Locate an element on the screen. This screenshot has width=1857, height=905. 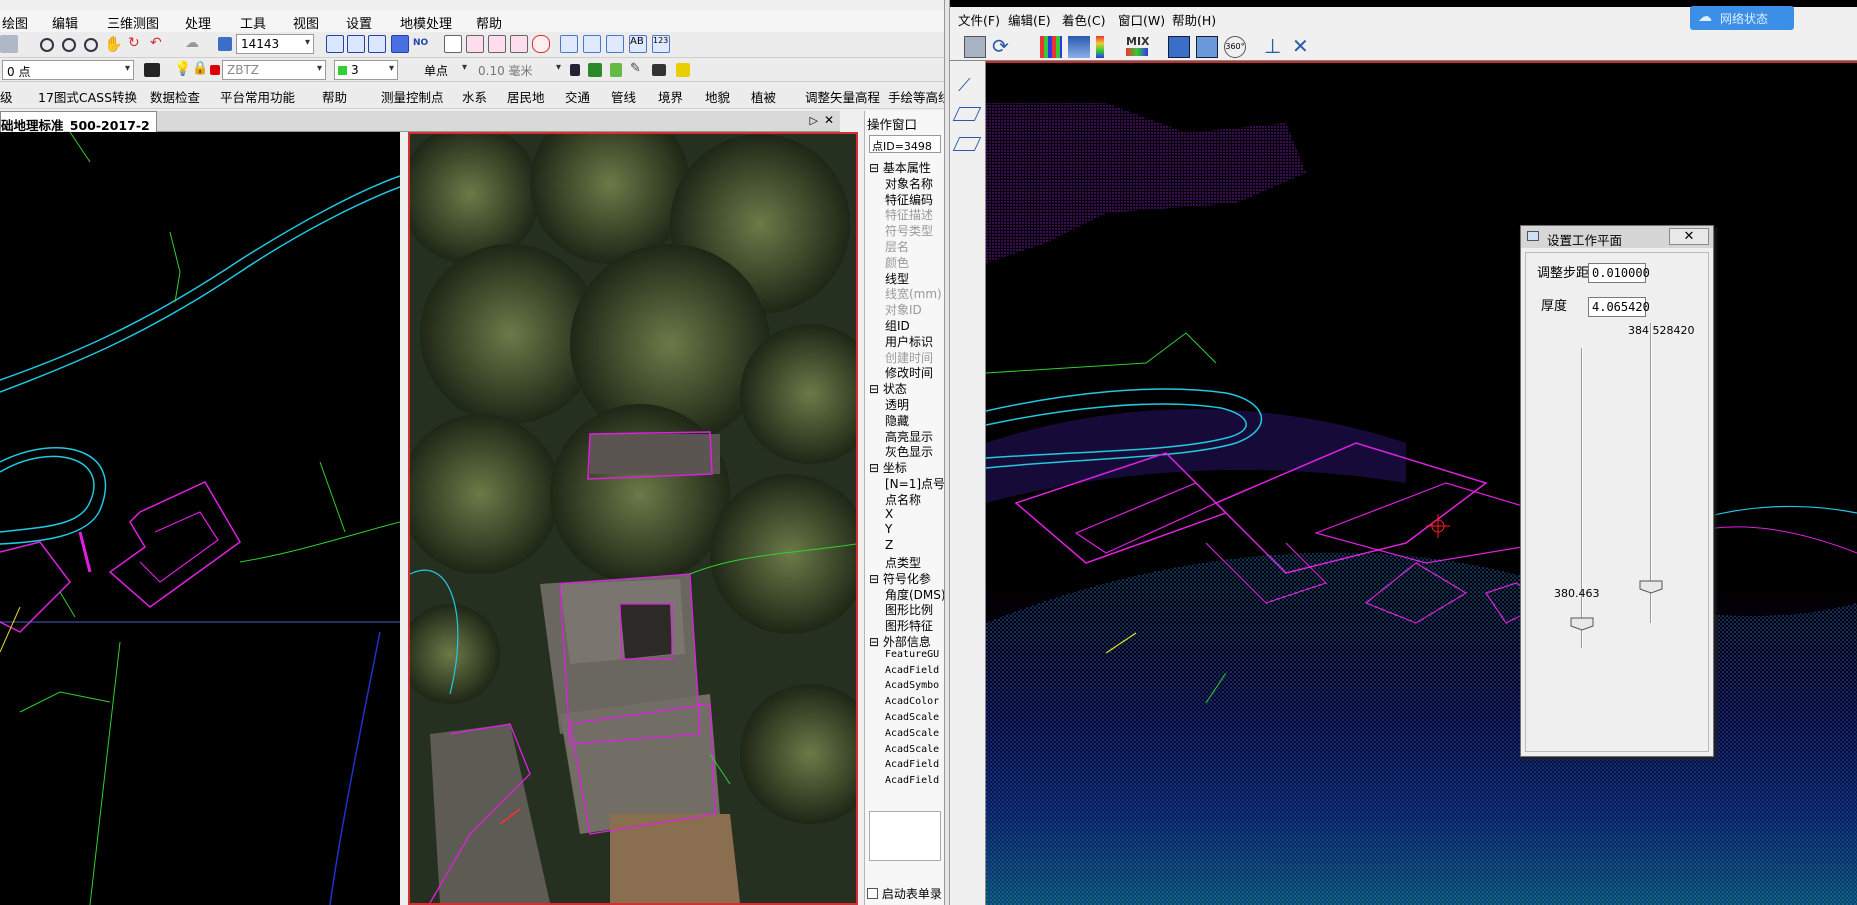
grid-icon is located at coordinates (335, 44).